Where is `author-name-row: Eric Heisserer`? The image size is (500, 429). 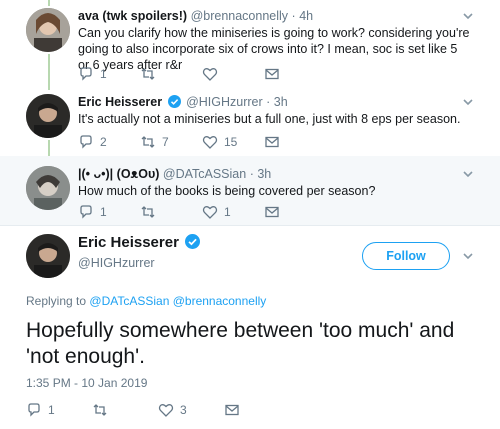
author-name-row: Eric Heisserer is located at coordinates (140, 242).